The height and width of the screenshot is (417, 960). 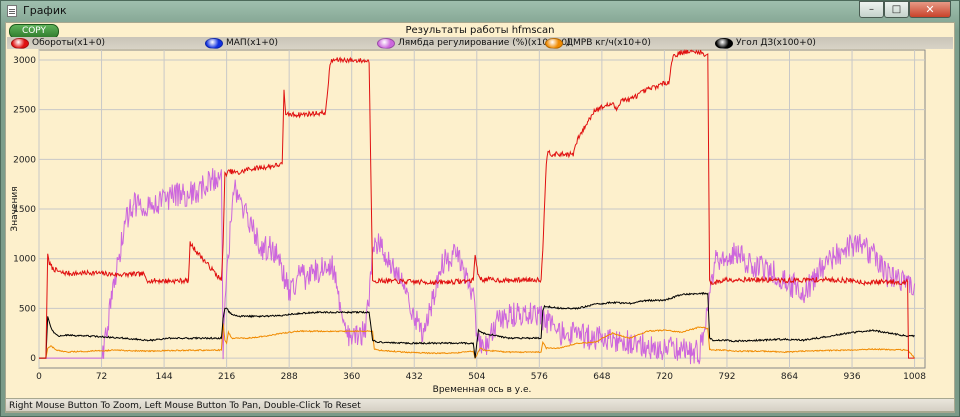 What do you see at coordinates (482, 390) in the screenshot?
I see `x-axis-label: Временная ось в у.е.` at bounding box center [482, 390].